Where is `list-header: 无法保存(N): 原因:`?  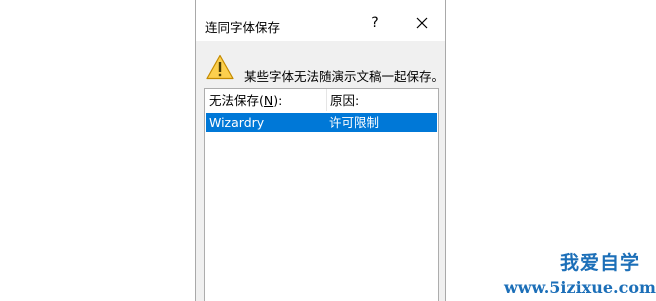
list-header: 无法保存(N): 原因: is located at coordinates (321, 100).